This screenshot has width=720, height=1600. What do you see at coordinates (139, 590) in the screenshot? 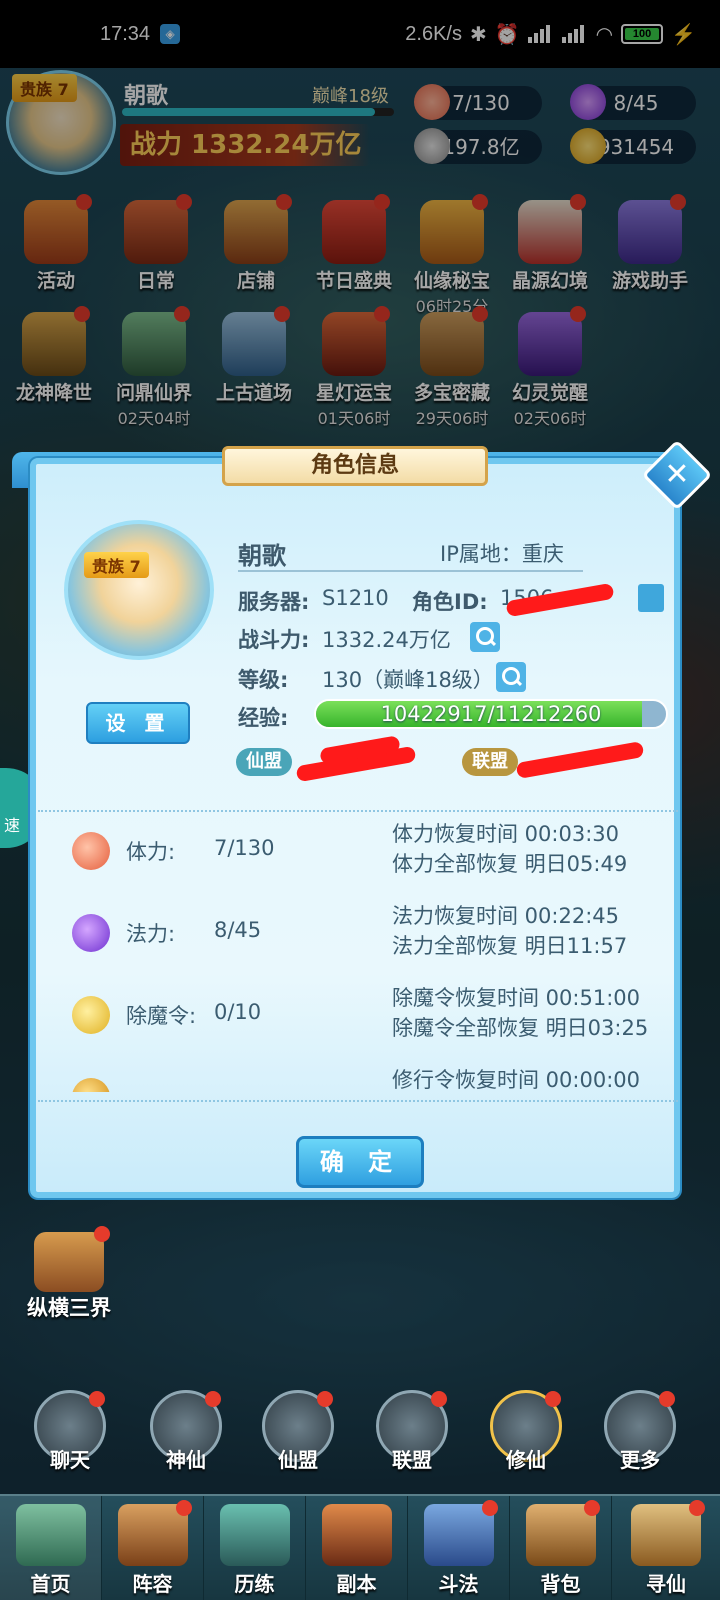
I see `profile-avatar` at bounding box center [139, 590].